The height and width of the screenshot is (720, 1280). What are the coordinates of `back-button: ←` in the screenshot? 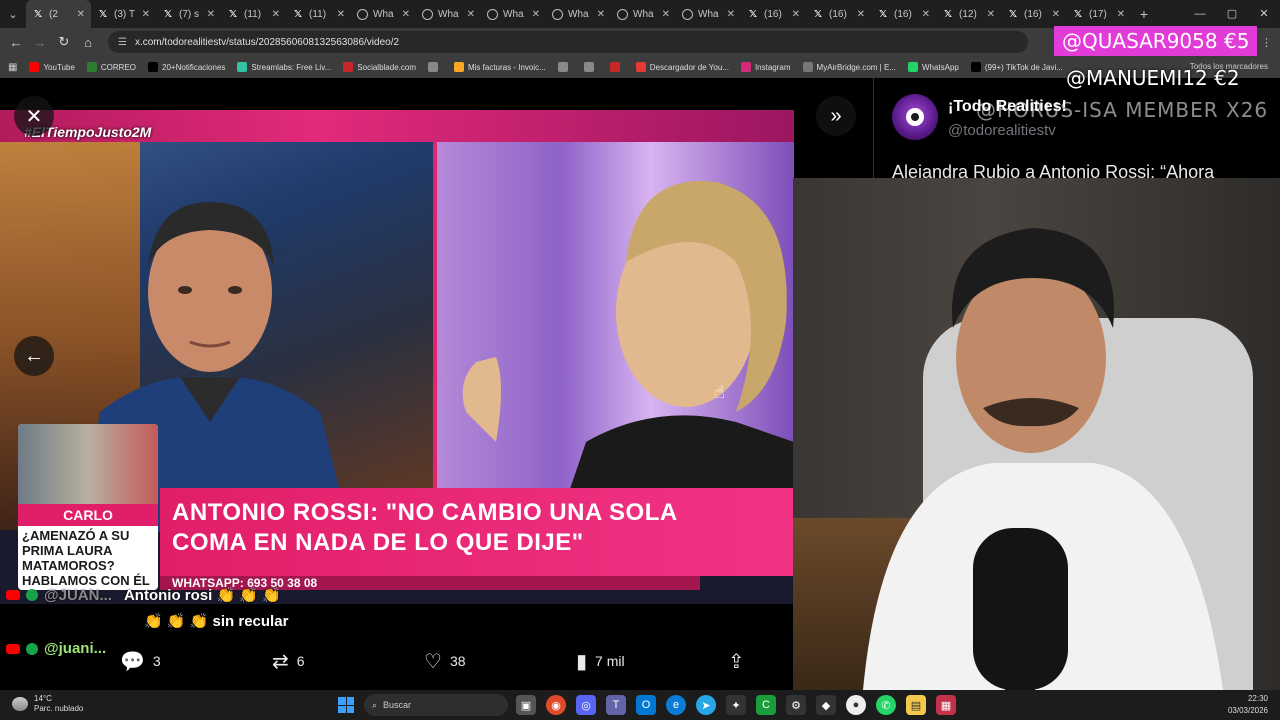 It's located at (16, 42).